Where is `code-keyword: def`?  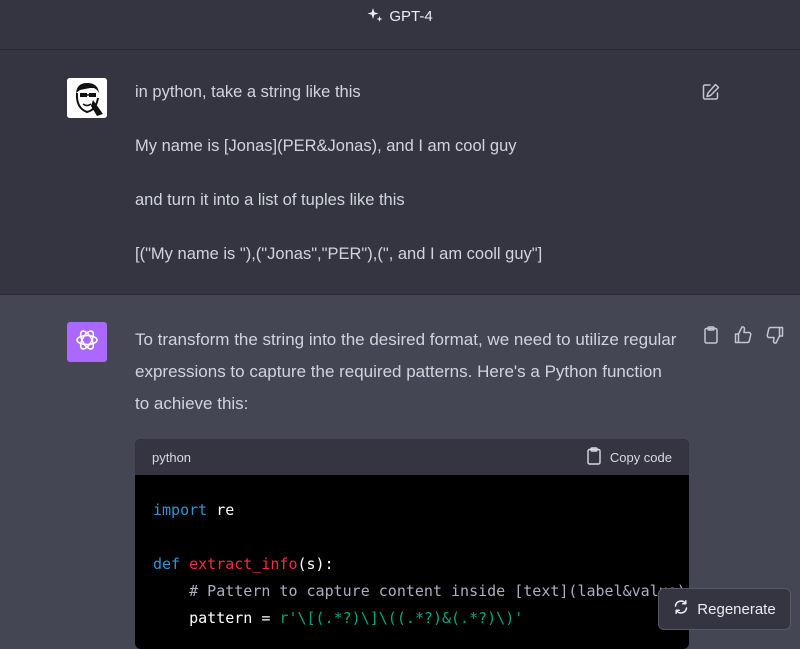
code-keyword: def is located at coordinates (167, 564).